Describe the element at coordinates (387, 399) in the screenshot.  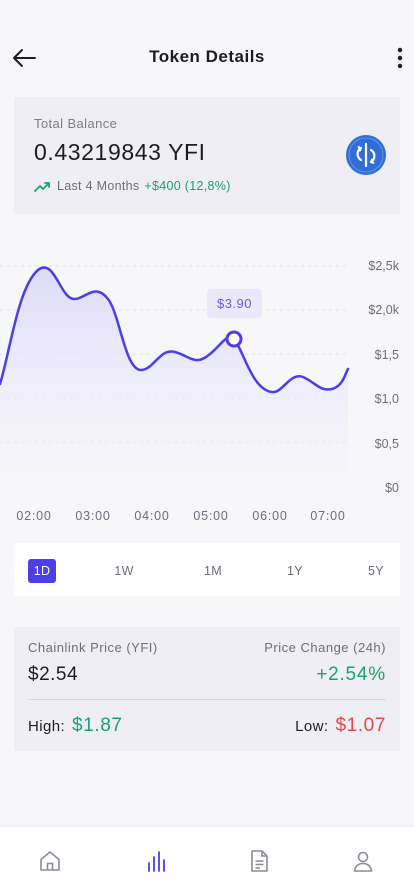
I see `y-tick-label: $1,0` at that location.